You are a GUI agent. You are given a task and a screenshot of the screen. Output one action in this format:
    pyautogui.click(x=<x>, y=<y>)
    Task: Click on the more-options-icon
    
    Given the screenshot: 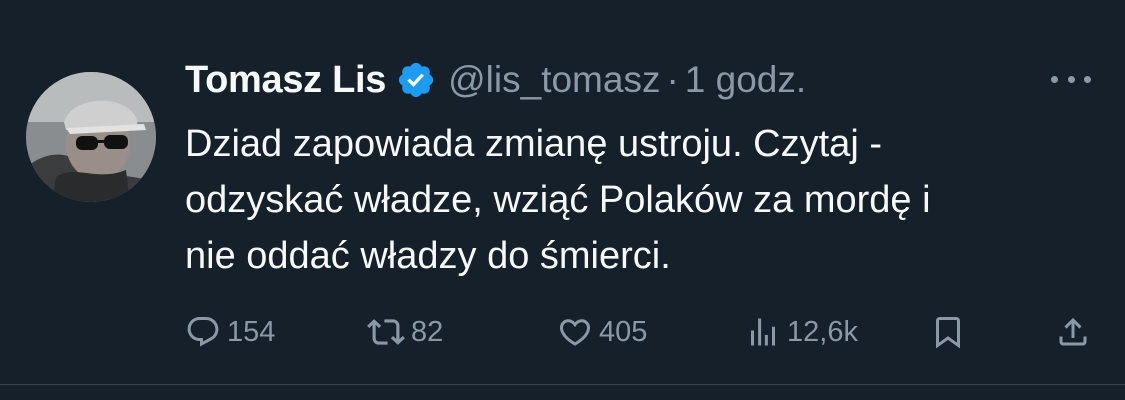 What is the action you would take?
    pyautogui.click(x=1071, y=79)
    